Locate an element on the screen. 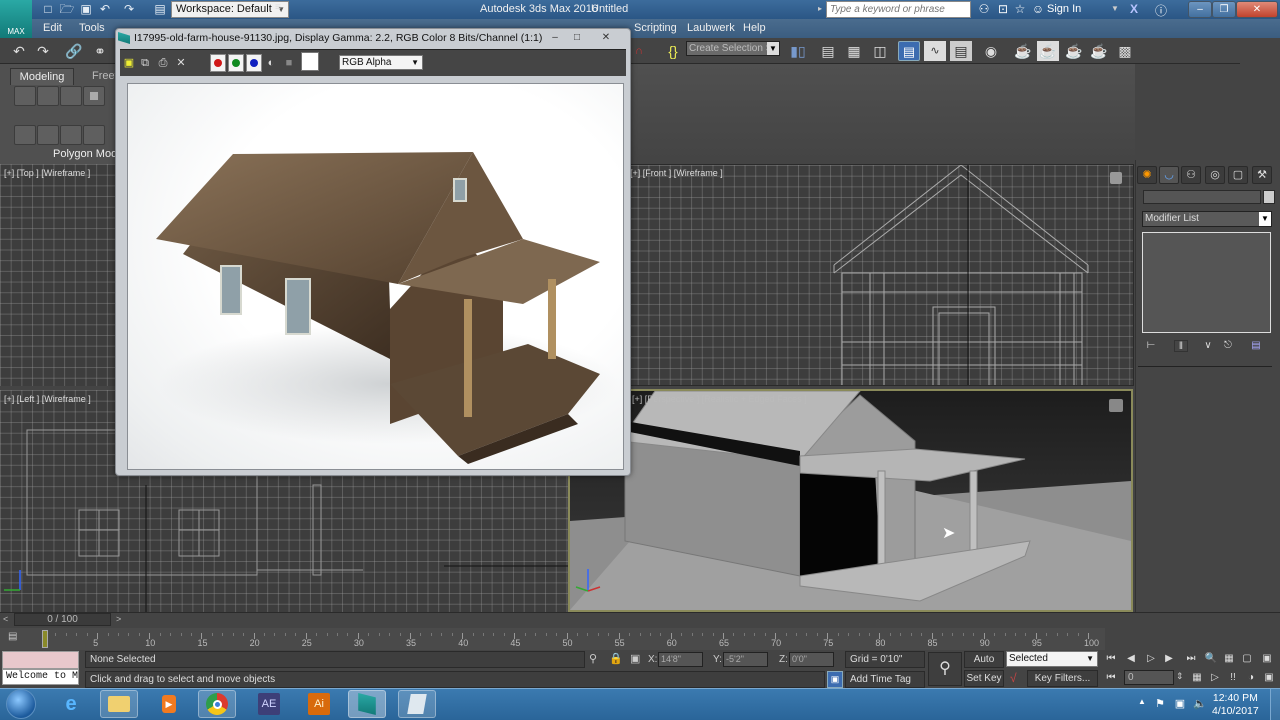 This screenshot has width=1280, height=720. zoom-extents-icon: ▢ is located at coordinates (1247, 659).